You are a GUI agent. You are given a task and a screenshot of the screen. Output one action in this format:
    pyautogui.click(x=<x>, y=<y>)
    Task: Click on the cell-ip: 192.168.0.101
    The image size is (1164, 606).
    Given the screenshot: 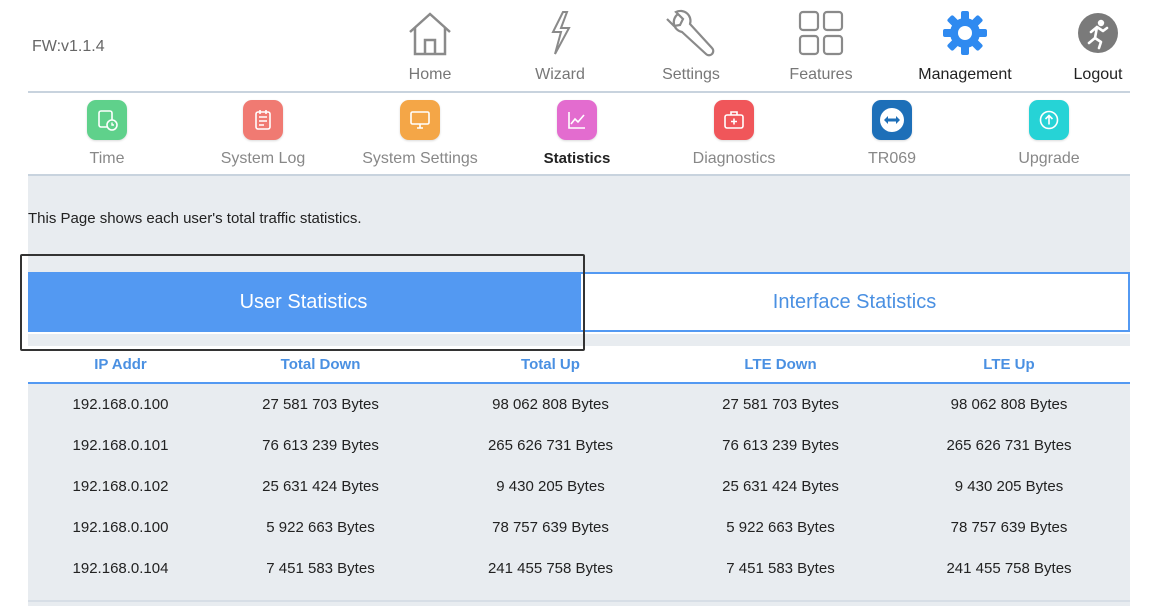 What is the action you would take?
    pyautogui.click(x=120, y=445)
    